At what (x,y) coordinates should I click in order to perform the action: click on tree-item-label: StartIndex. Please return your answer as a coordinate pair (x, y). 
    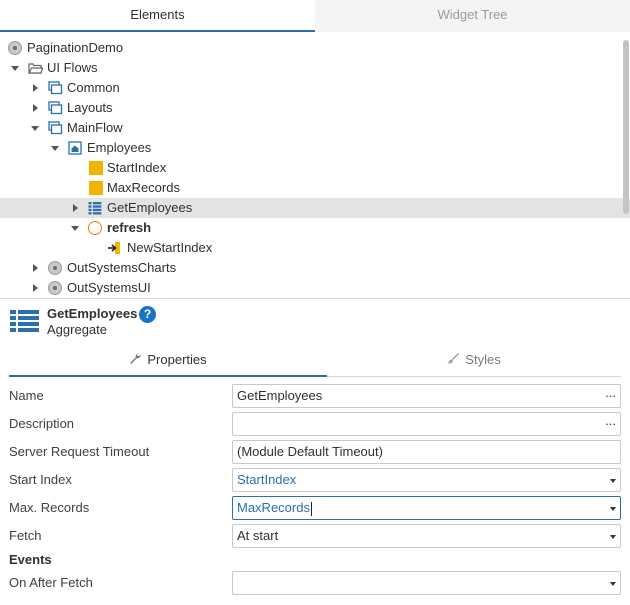
    Looking at the image, I should click on (137, 167).